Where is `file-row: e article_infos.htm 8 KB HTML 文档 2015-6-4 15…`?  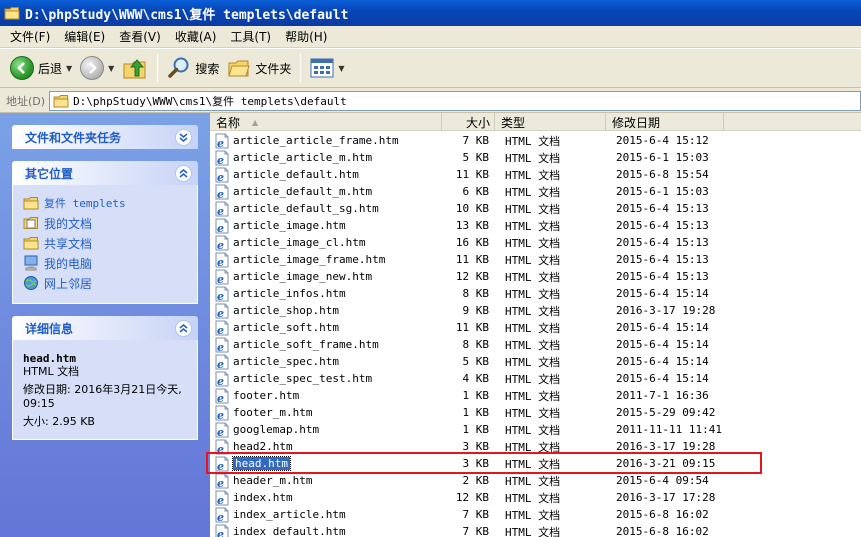
file-row: e article_infos.htm 8 KB HTML 文档 2015-6-4 15… is located at coordinates (535, 294).